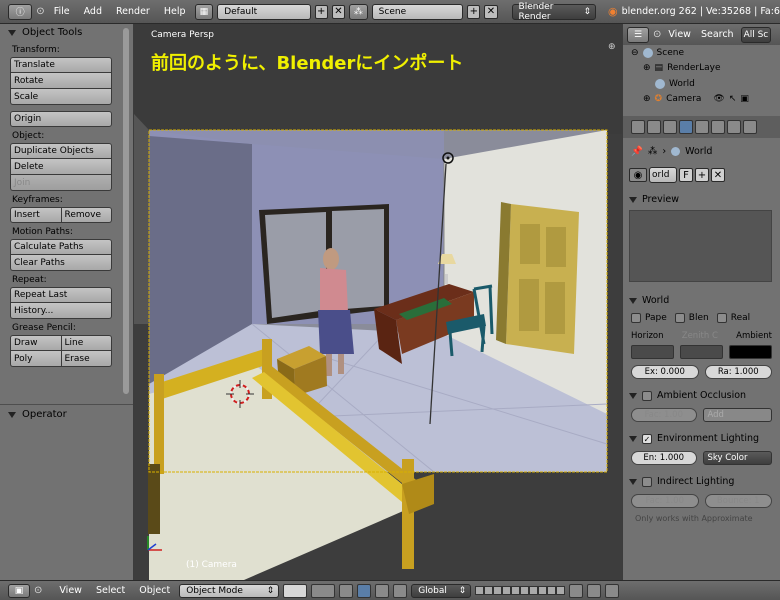 This screenshot has height=600, width=780. Describe the element at coordinates (702, 175) in the screenshot. I see `add-world-button: +` at that location.